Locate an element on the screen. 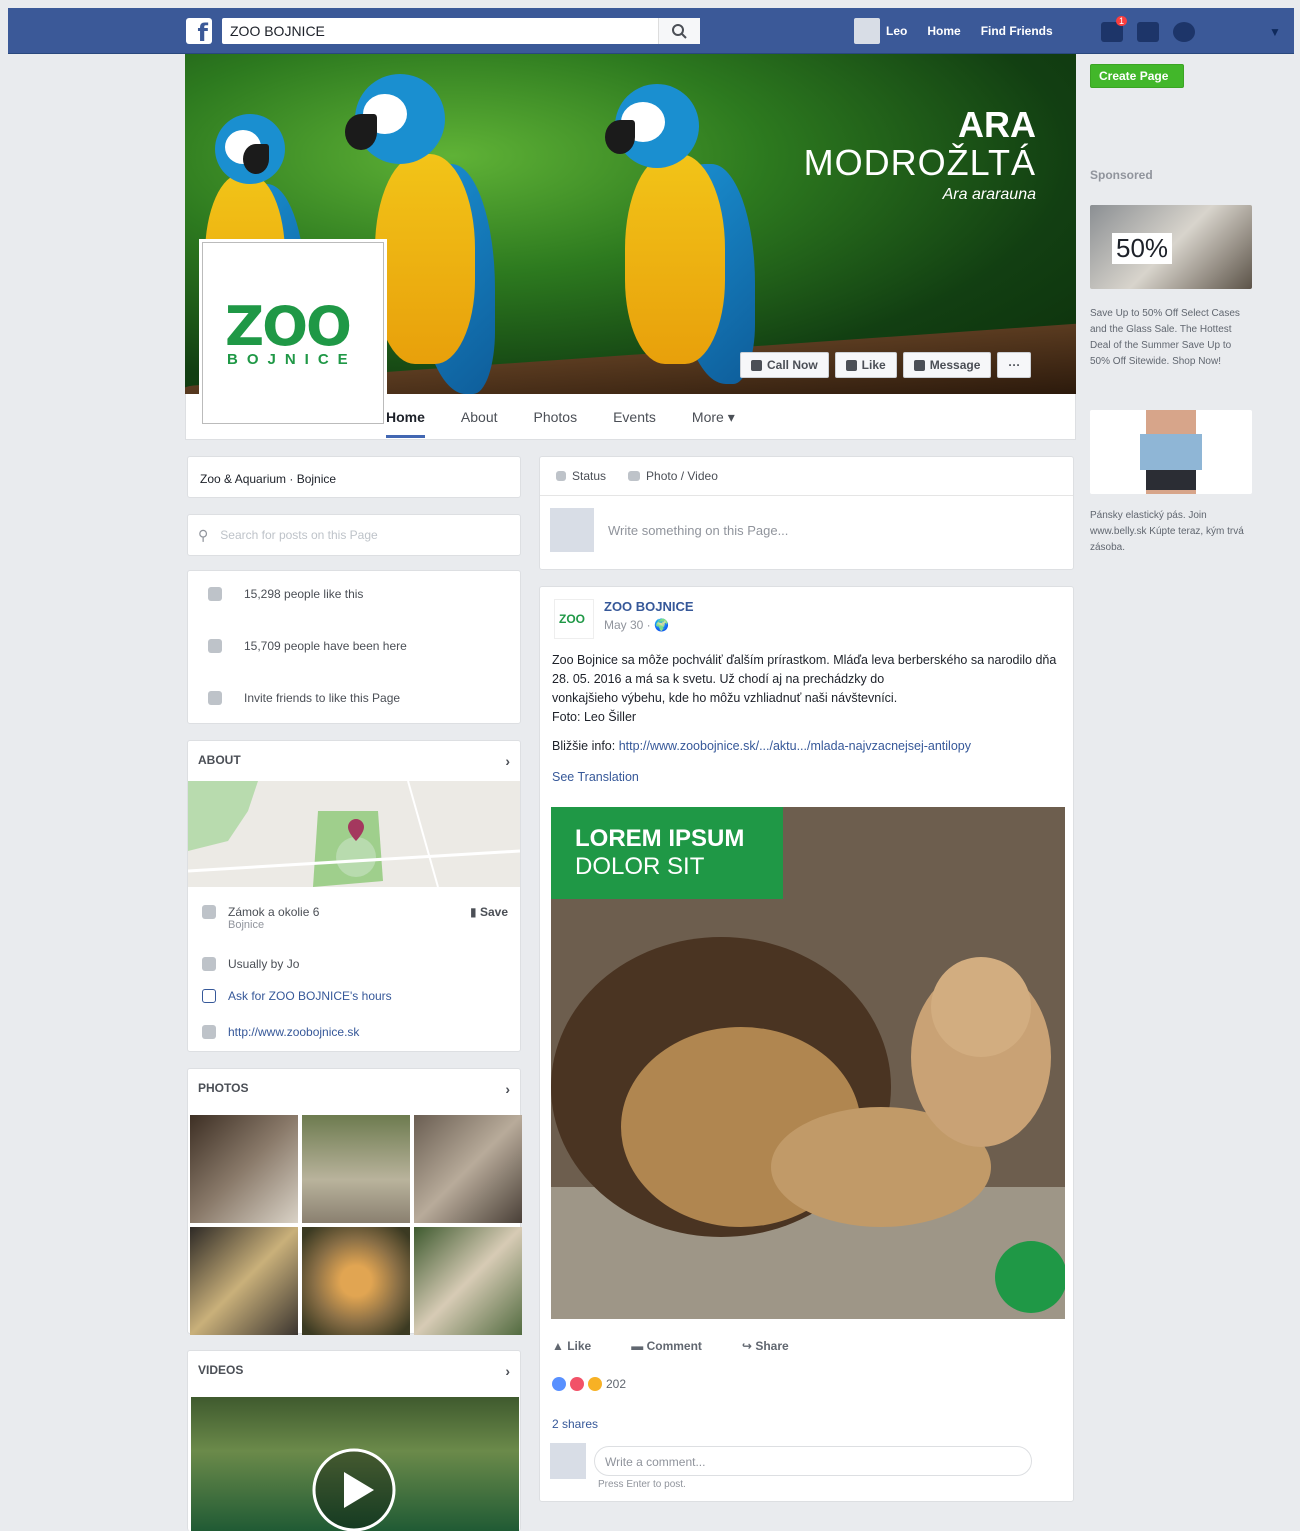 This screenshot has height=1531, width=1300. reaction-count: 202 is located at coordinates (616, 1384).